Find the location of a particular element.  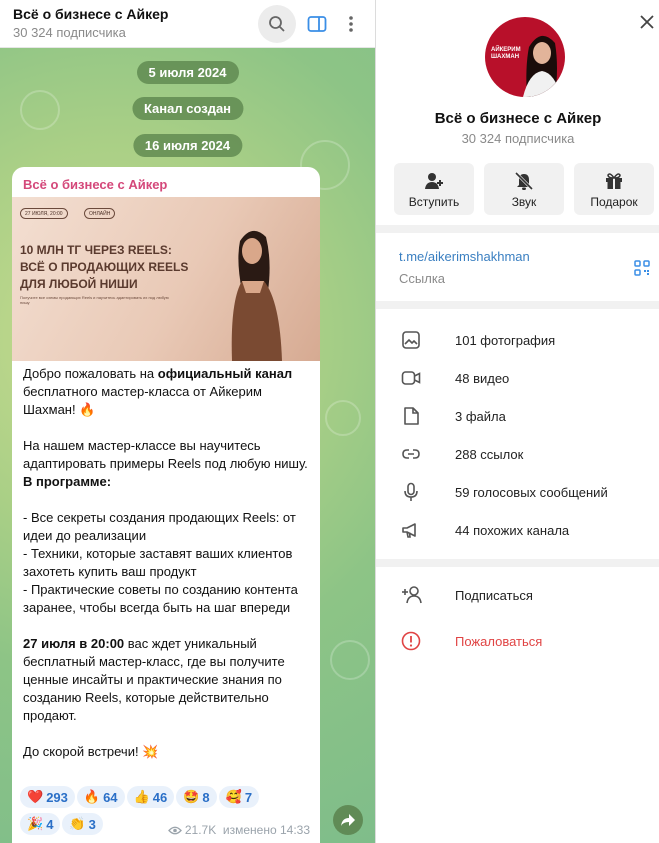

chat-header: Всё о бизнесе с Айкер 30 324 подписчика is located at coordinates (187, 24).